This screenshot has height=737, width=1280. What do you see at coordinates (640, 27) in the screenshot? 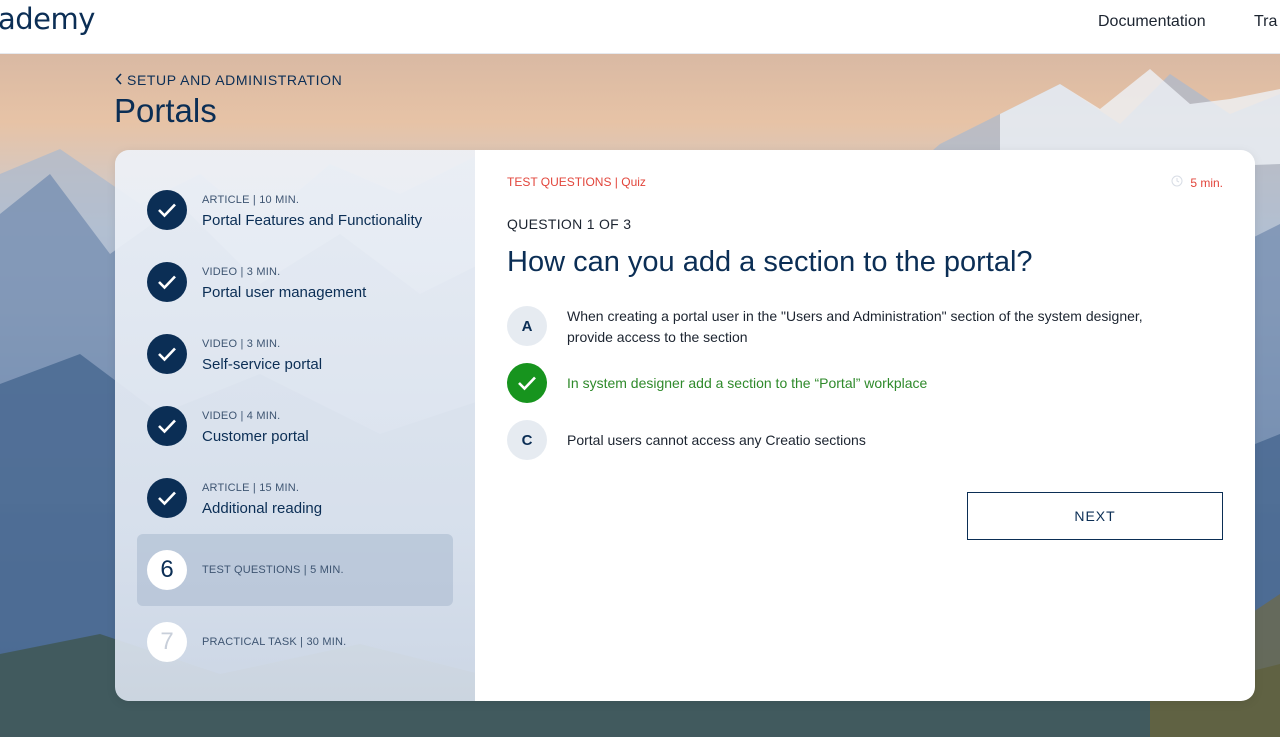
I see `top-nav-bar: ademy Documentation Tra` at bounding box center [640, 27].